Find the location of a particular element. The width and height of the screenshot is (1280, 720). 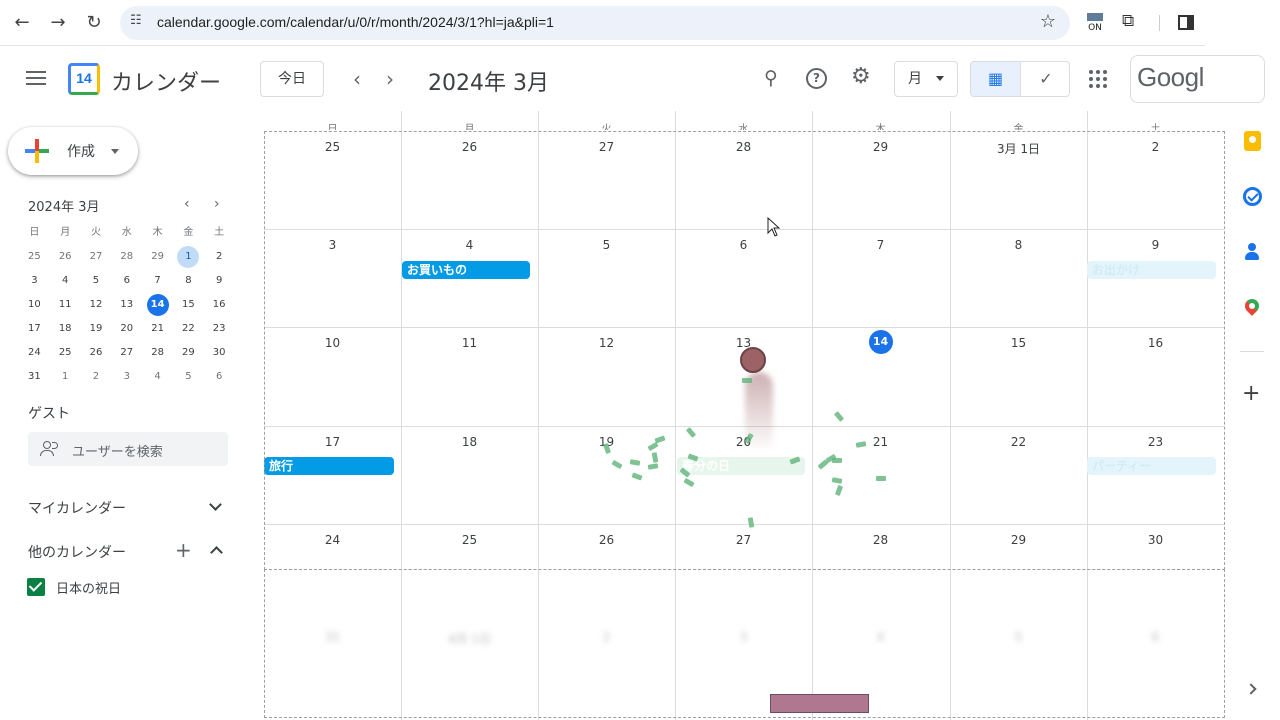

holiday-calendar-label: 日本の祝日 is located at coordinates (89, 589).